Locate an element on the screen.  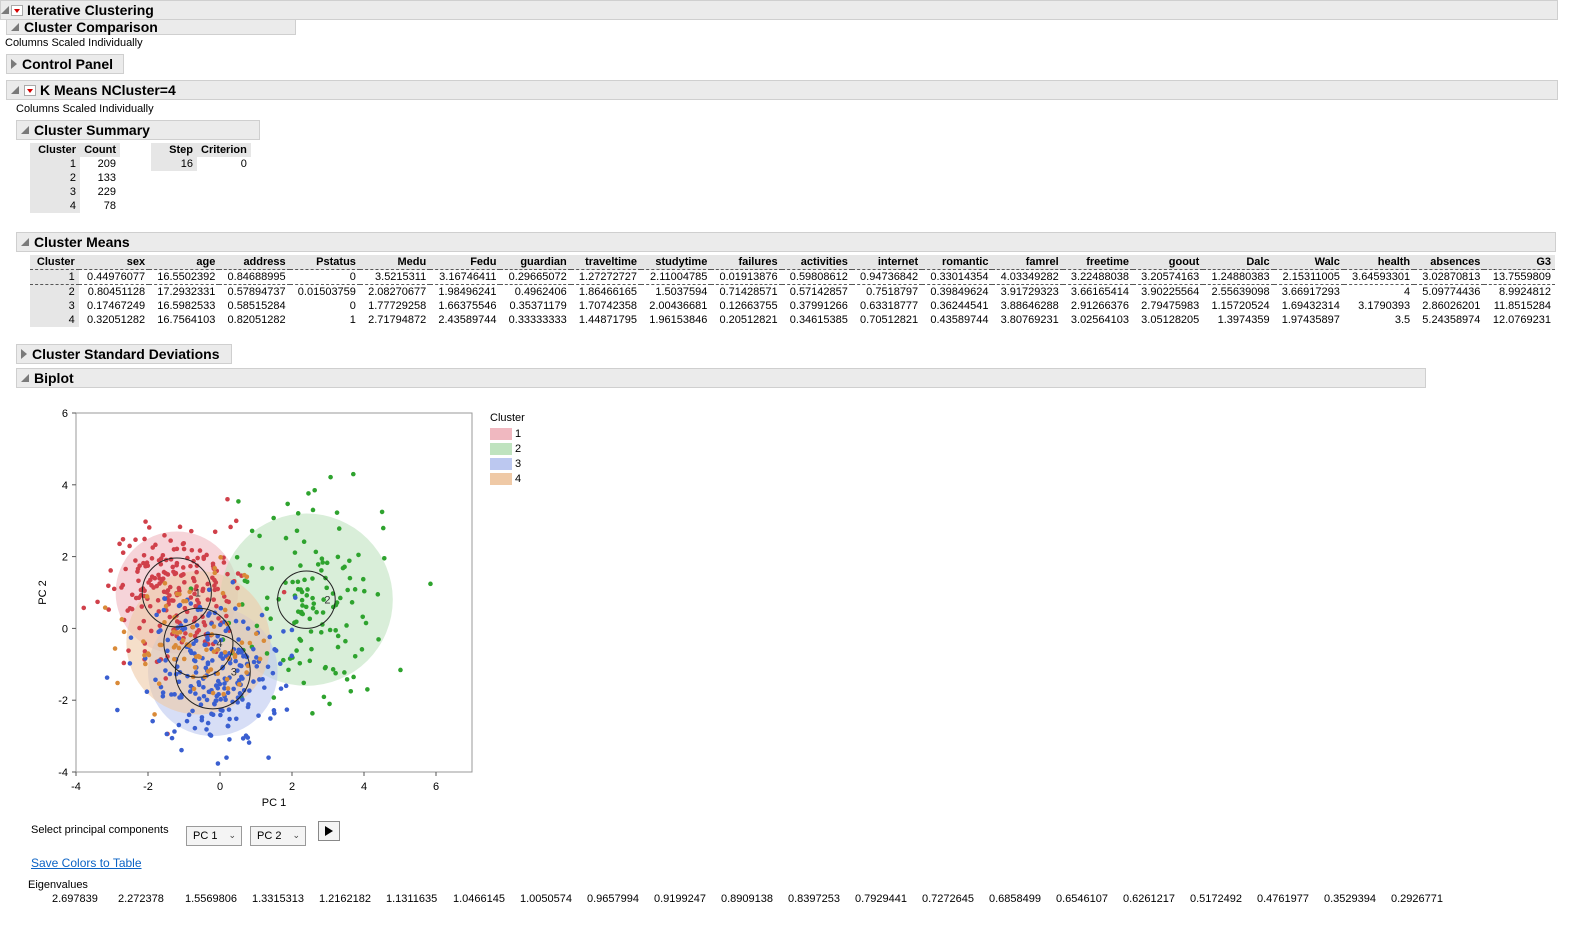
biplot-header: Biplot is located at coordinates (721, 378).